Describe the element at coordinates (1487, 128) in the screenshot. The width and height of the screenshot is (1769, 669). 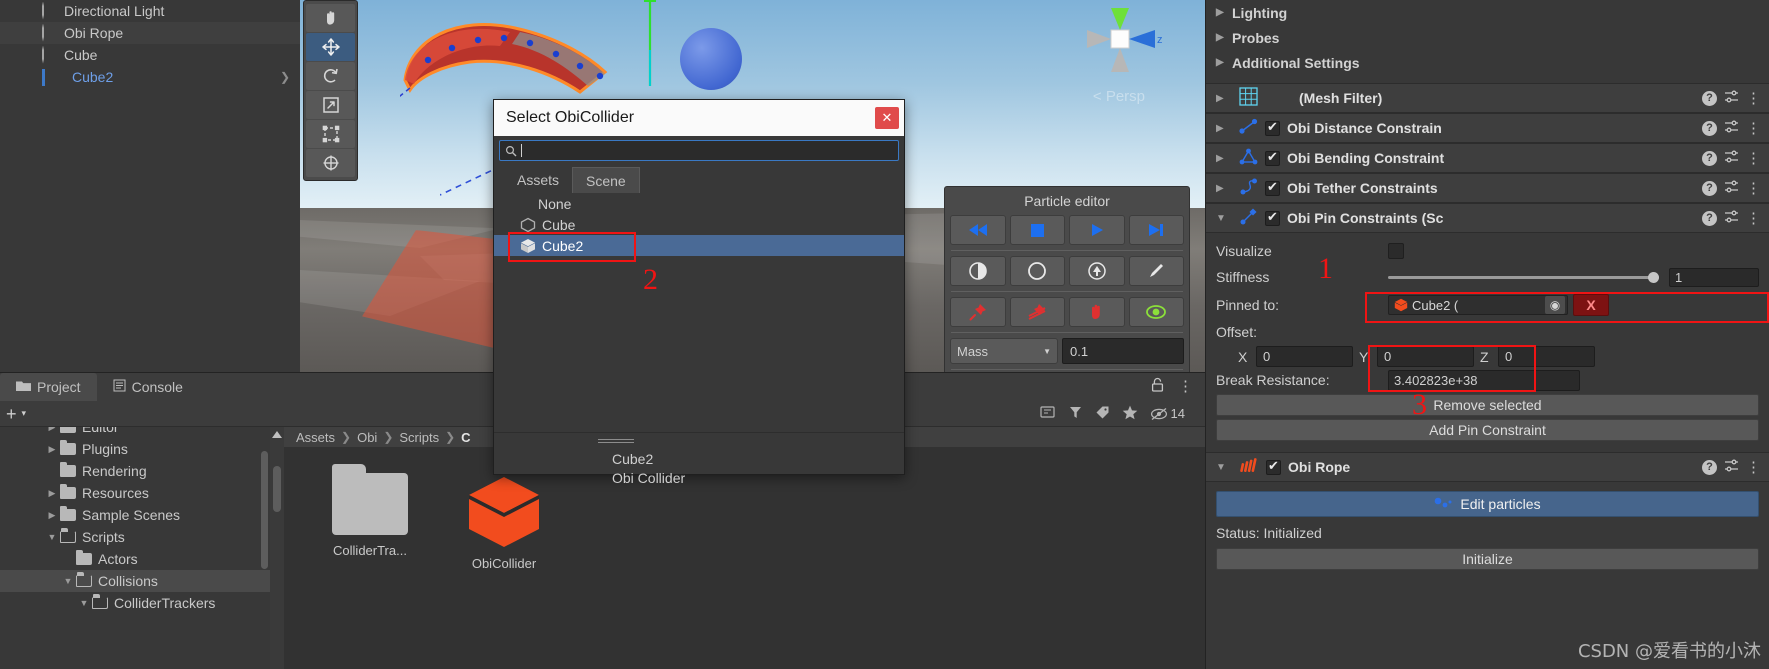
I see `component-header-obi-distance: ▶ Obi Distance Constrain ? ⋮` at that location.